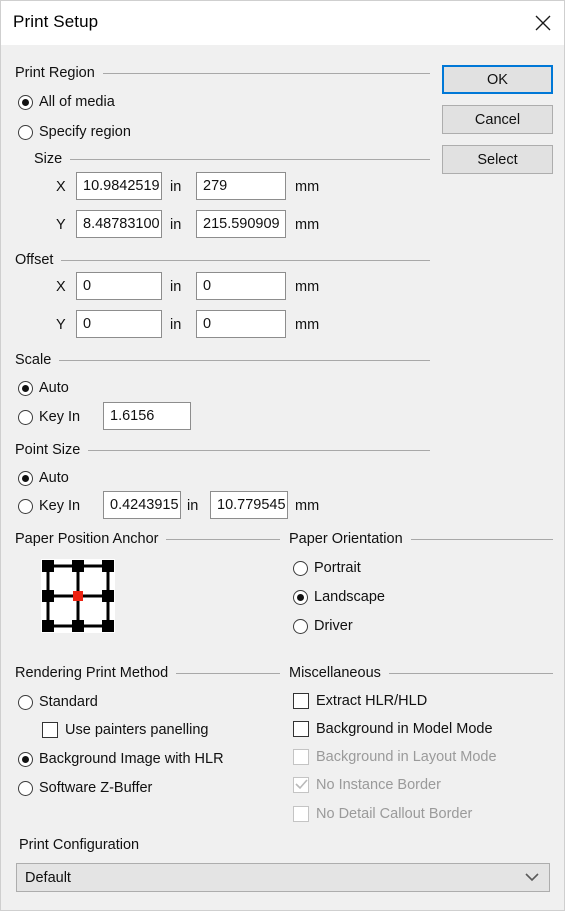  I want to click on radio-point-size-keyin-label: Key In, so click(60, 506).